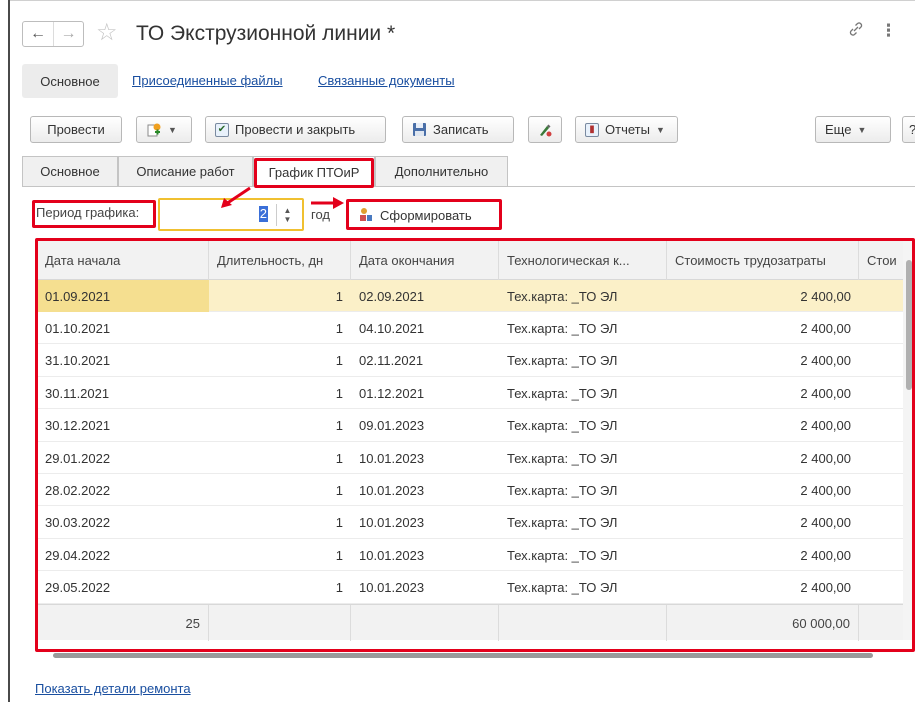 The image size is (915, 702). Describe the element at coordinates (282, 197) in the screenshot. I see `annotation-arrows` at that location.